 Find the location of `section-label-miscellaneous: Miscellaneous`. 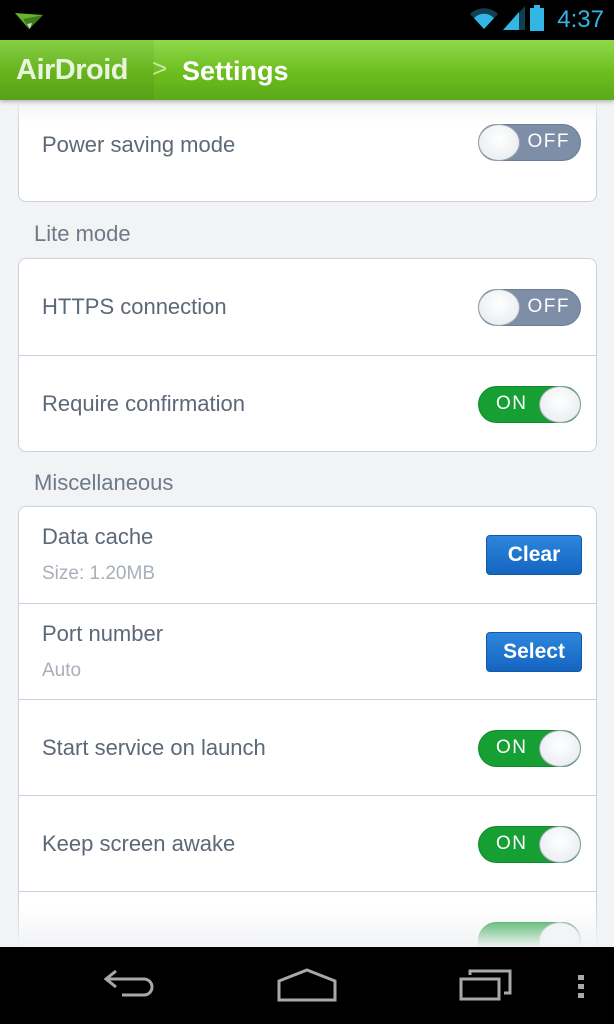

section-label-miscellaneous: Miscellaneous is located at coordinates (104, 482).